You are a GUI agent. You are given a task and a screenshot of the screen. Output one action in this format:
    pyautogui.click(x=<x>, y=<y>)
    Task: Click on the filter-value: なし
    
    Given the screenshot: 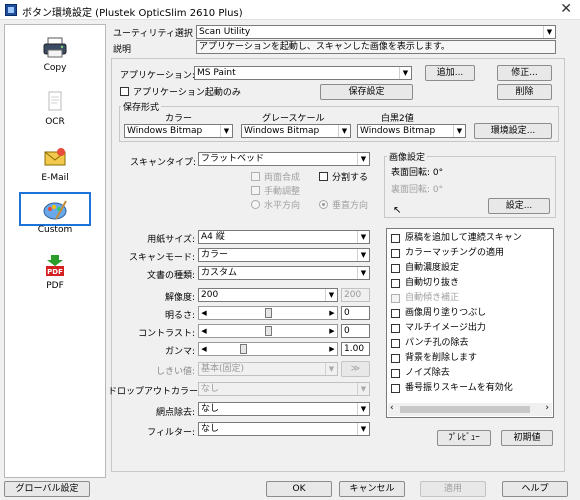 What is the action you would take?
    pyautogui.click(x=210, y=429)
    